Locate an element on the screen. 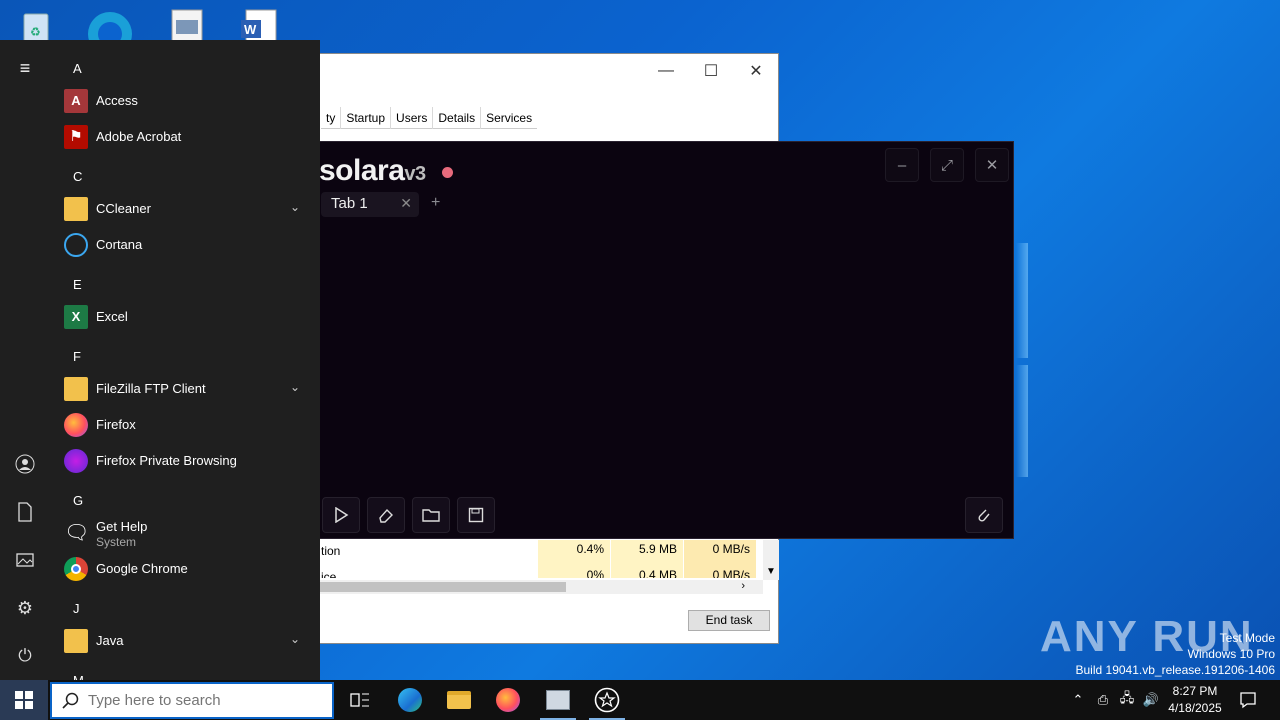 The height and width of the screenshot is (720, 1280). cpu-cell: 0% is located at coordinates (574, 572).